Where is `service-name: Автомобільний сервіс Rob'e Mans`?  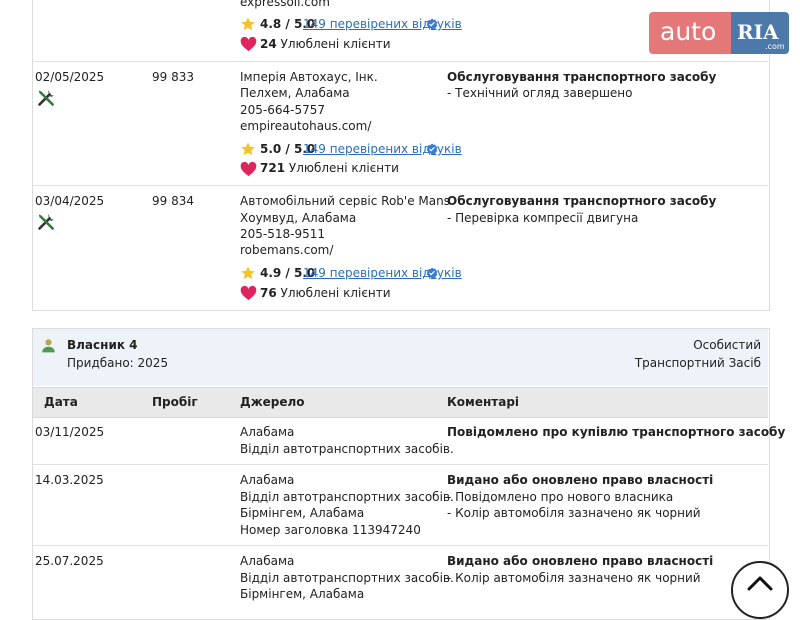
service-name: Автомобільний сервіс Rob'e Mans is located at coordinates (345, 201).